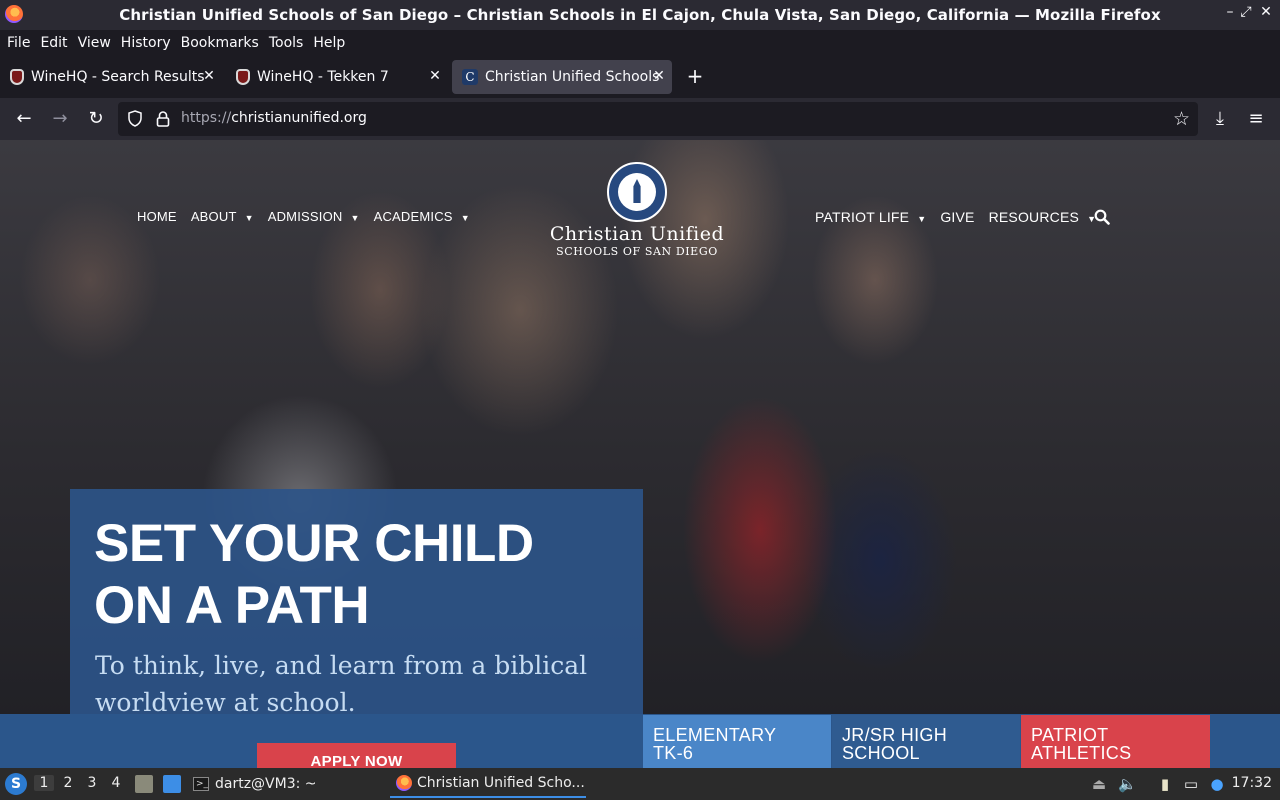 The width and height of the screenshot is (1280, 800). What do you see at coordinates (1043, 217) in the screenshot?
I see `nav-resources: RESOURCES ▼` at bounding box center [1043, 217].